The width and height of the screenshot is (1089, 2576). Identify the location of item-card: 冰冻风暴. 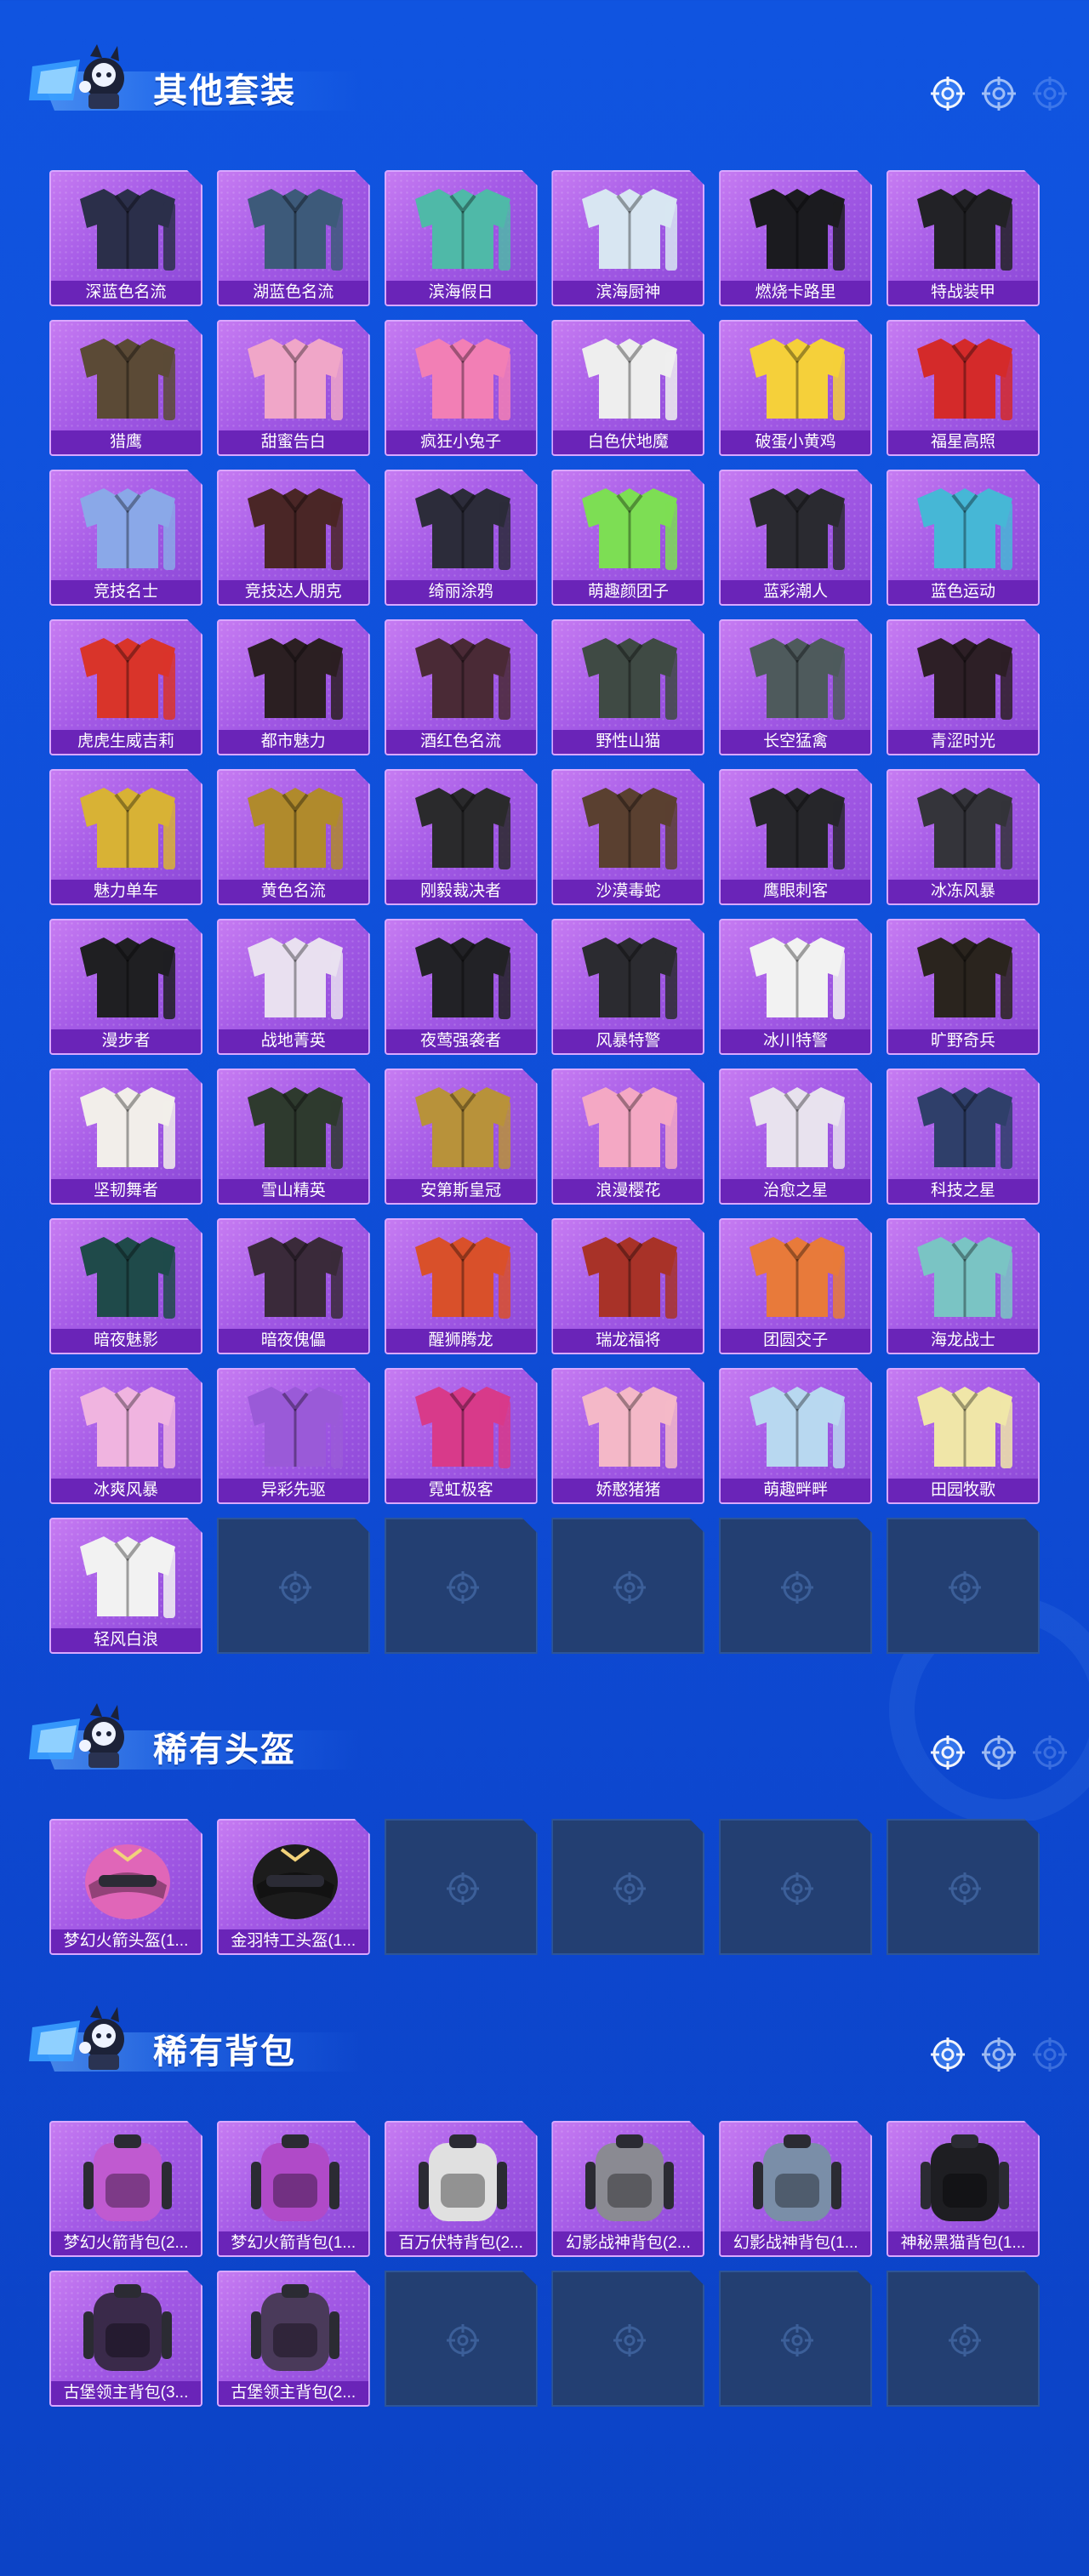
(963, 837).